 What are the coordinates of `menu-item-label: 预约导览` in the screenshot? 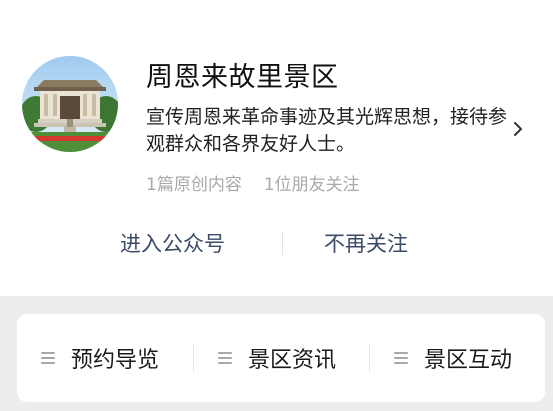 It's located at (115, 360).